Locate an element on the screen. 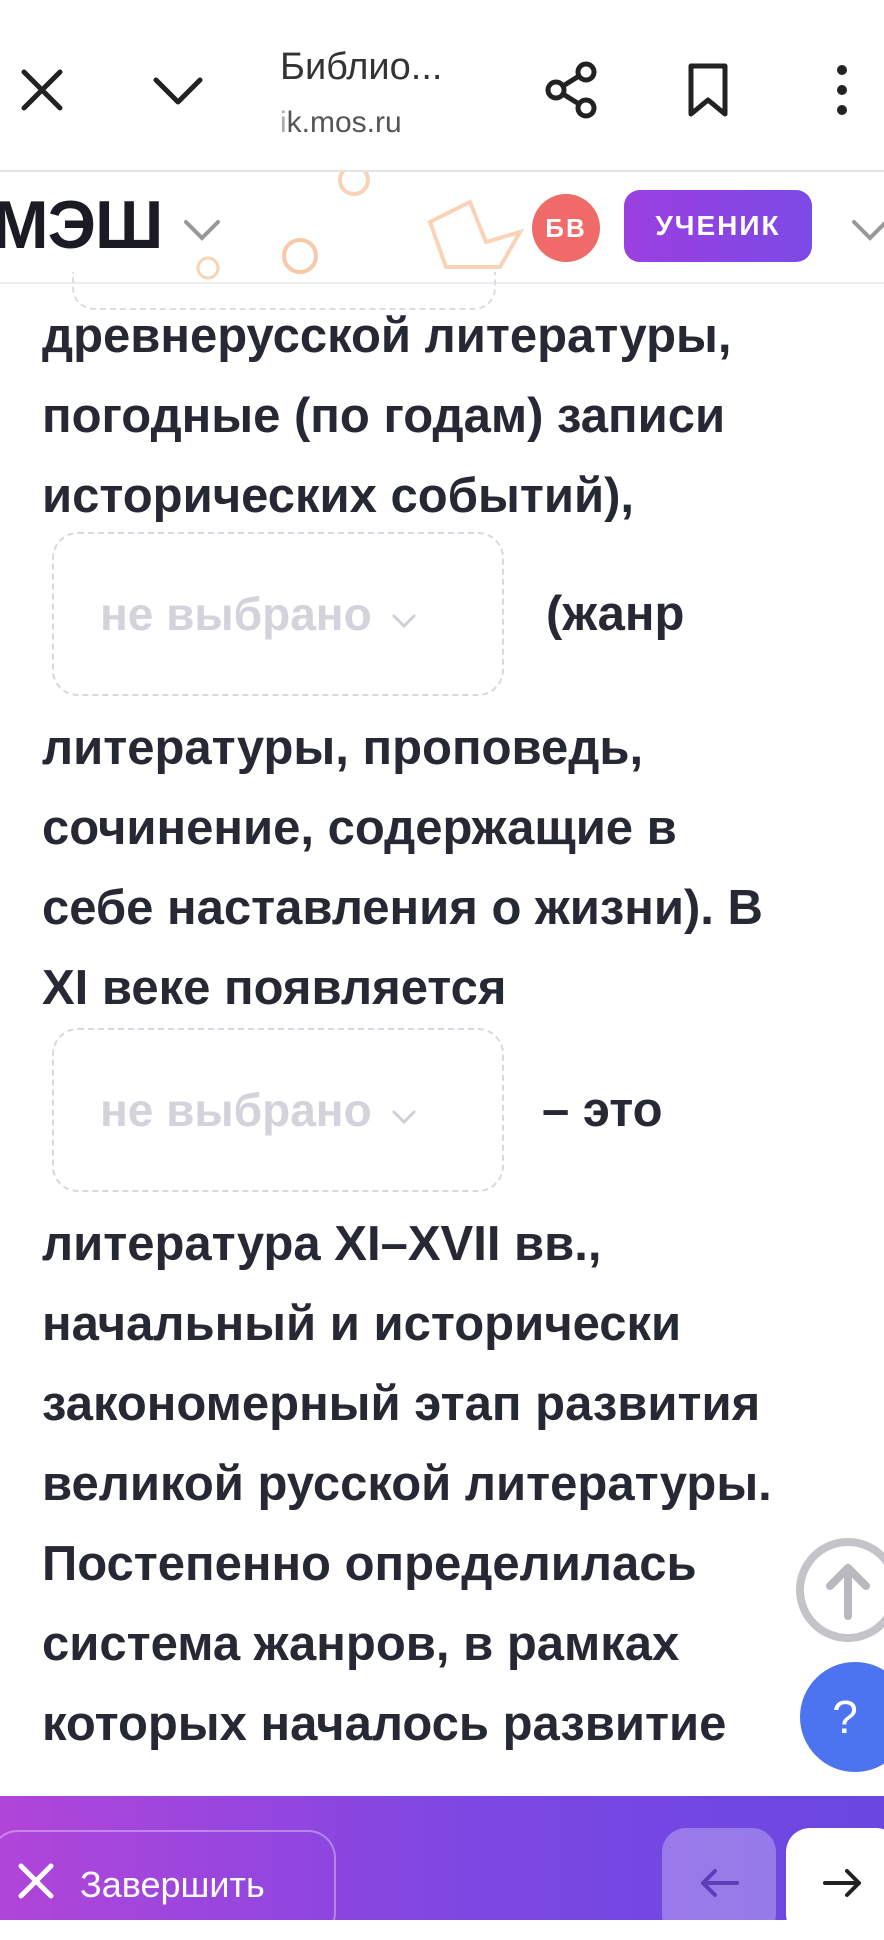 The image size is (884, 1940). answer-dropdown-2: не выбрано is located at coordinates (278, 1110).